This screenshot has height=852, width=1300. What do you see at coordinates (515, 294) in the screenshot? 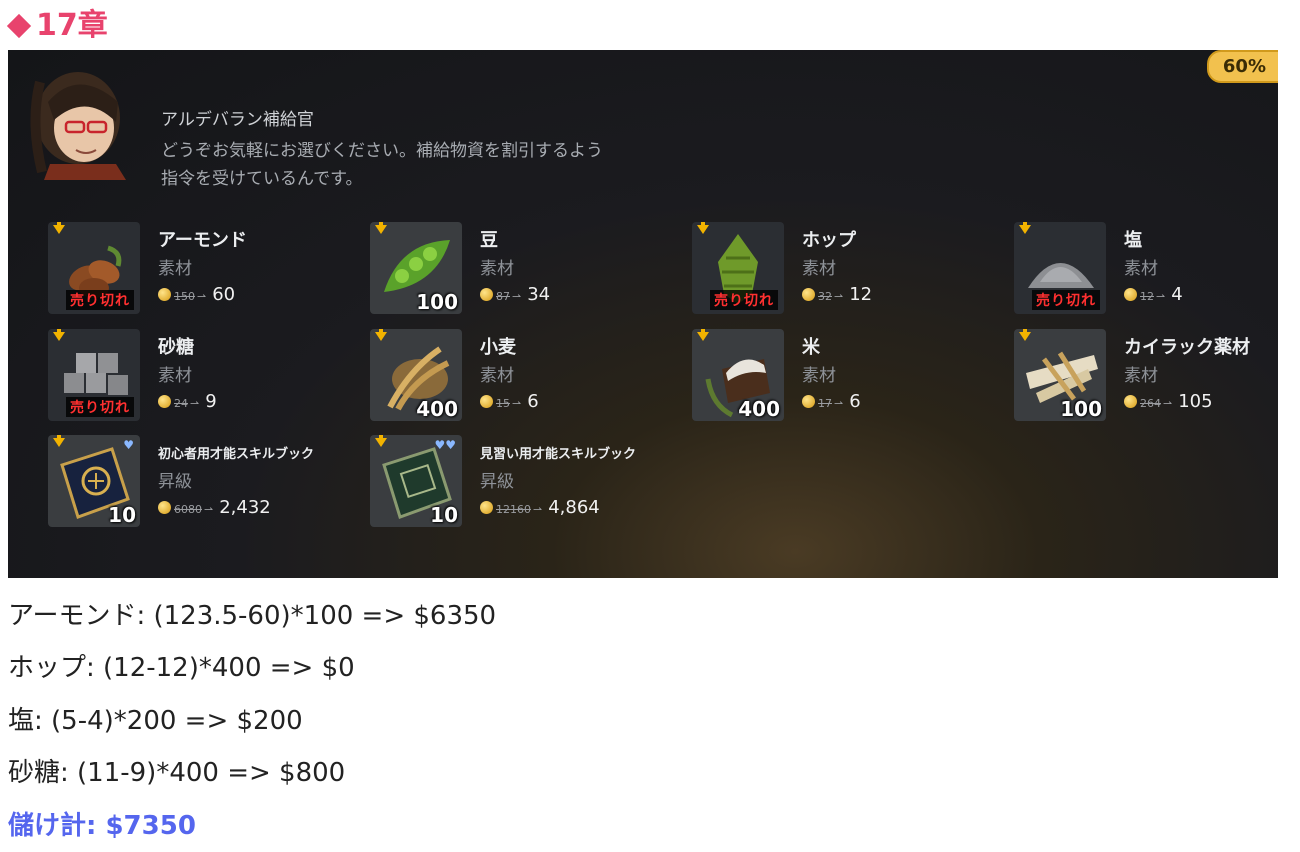
I see `item-price: 87 ⇀ 34` at bounding box center [515, 294].